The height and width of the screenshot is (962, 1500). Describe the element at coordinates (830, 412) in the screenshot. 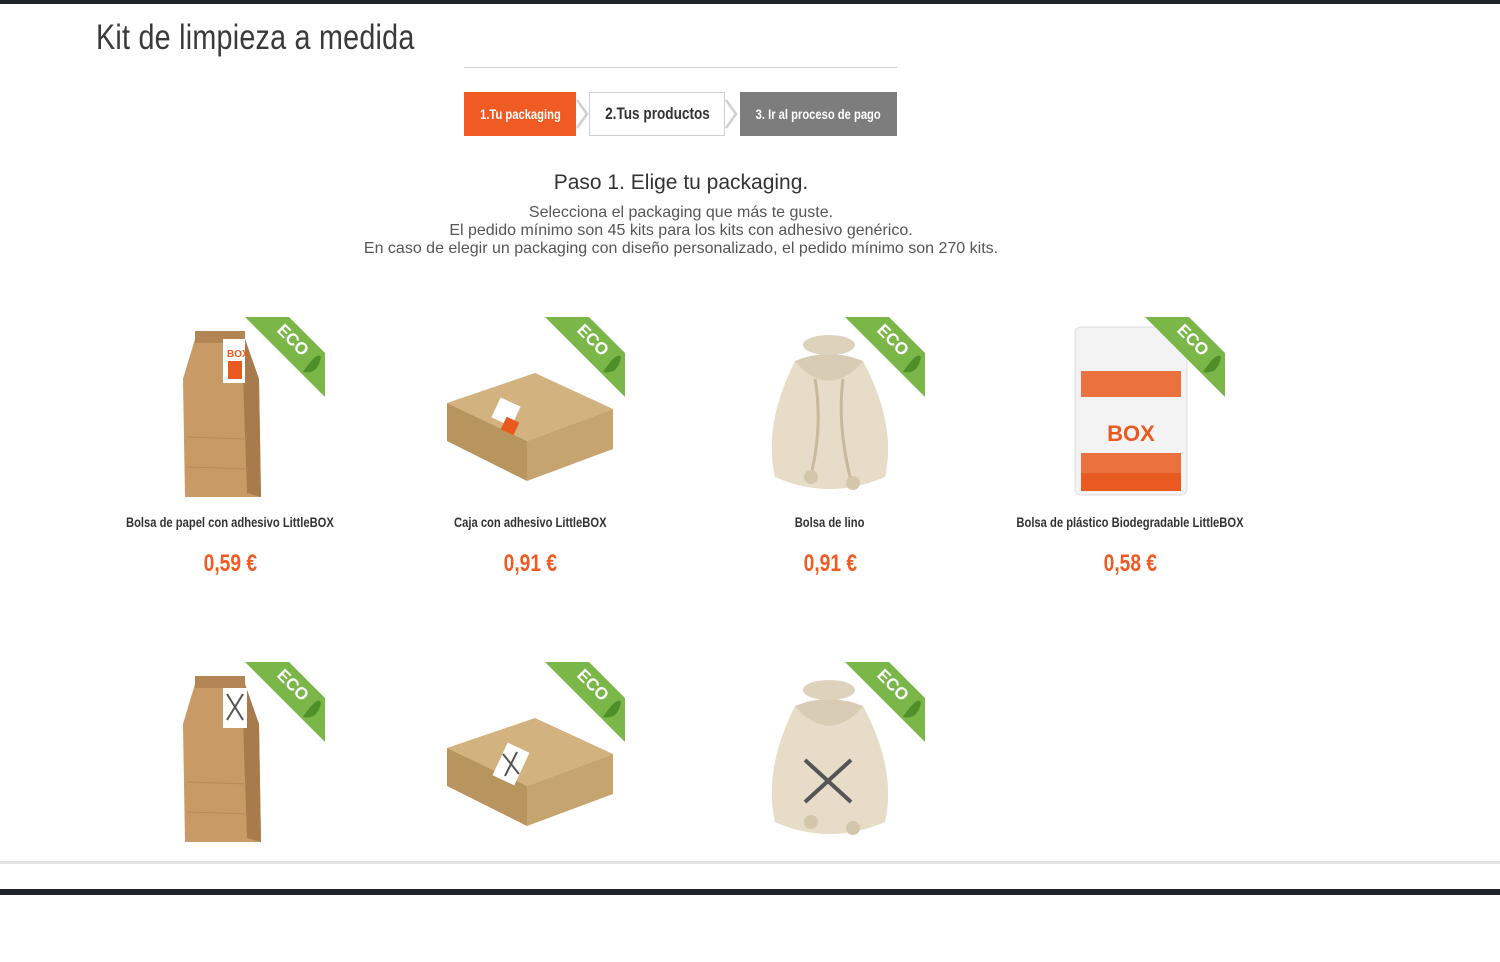

I see `product-image-linen-bag: ECO` at that location.